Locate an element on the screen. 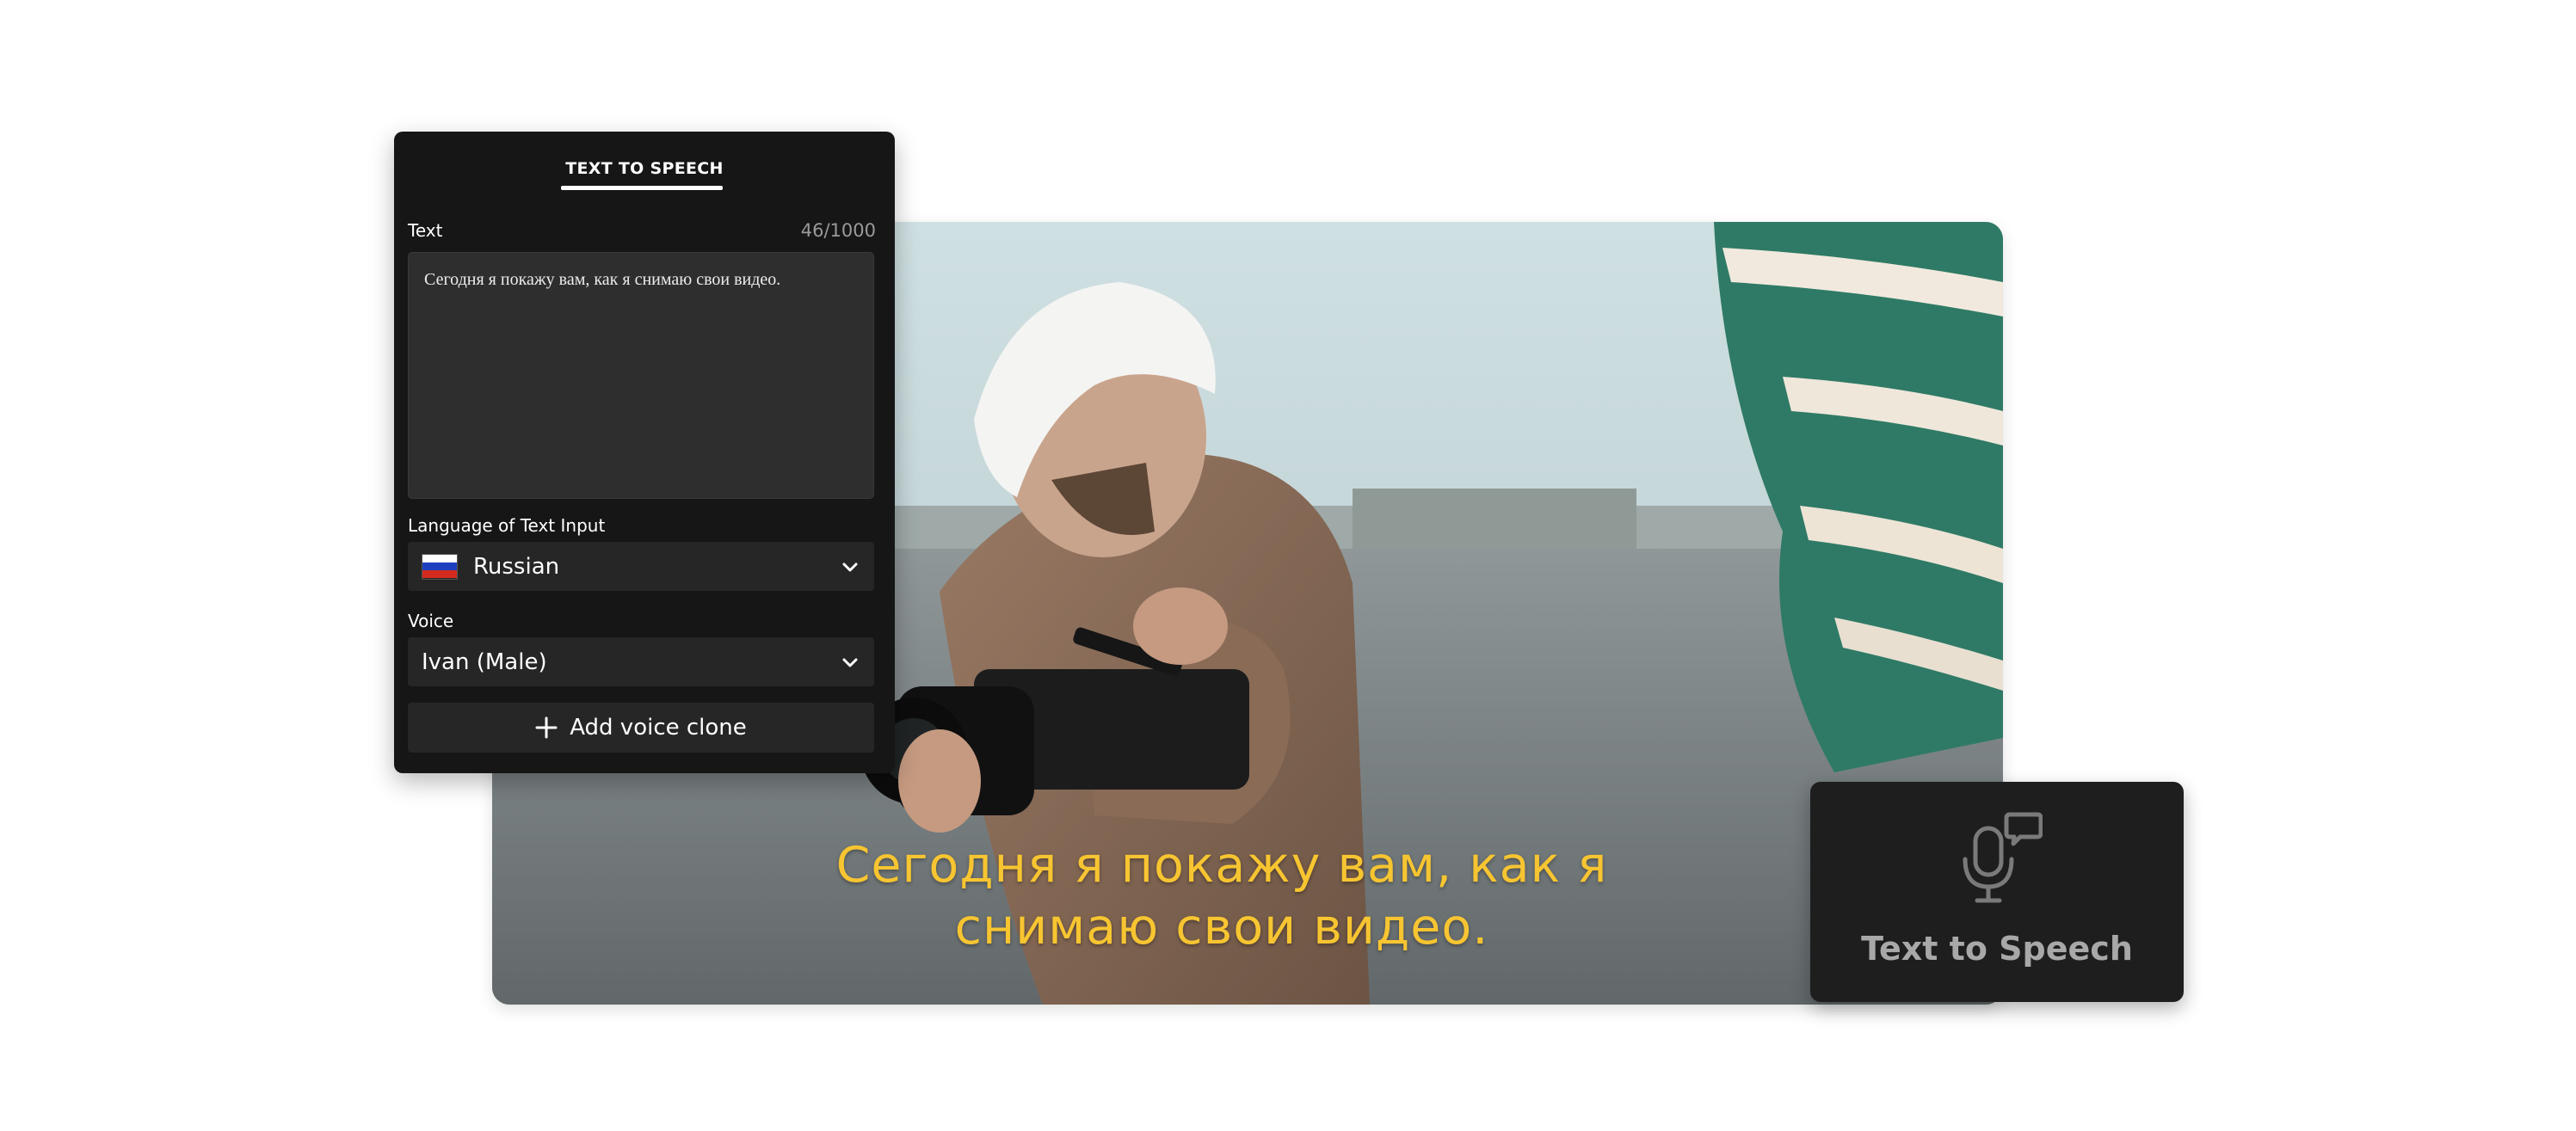 The image size is (2576, 1131). language-label: Language of Text Input is located at coordinates (507, 525).